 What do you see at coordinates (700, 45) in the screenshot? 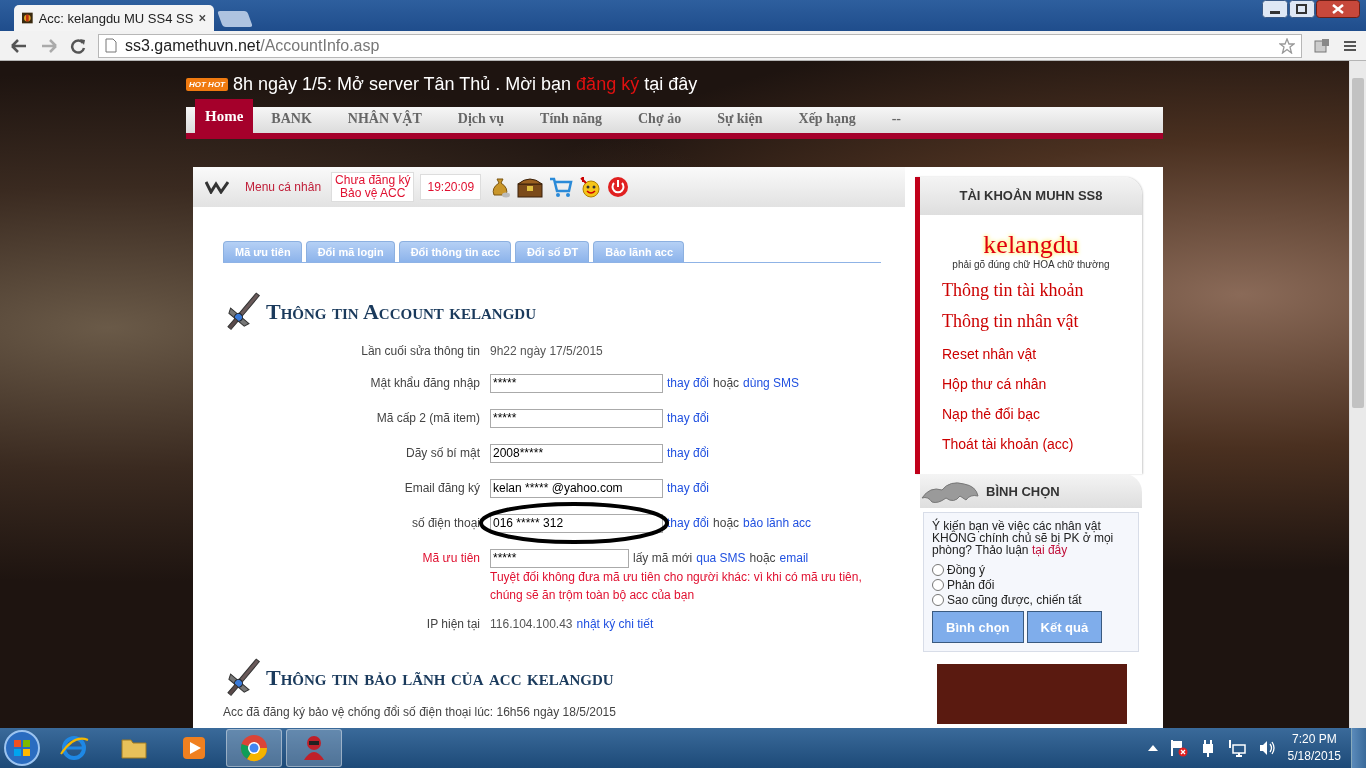
I see `address-bar: ss3.gamethuvn.net/AccountInfo.asp` at bounding box center [700, 45].